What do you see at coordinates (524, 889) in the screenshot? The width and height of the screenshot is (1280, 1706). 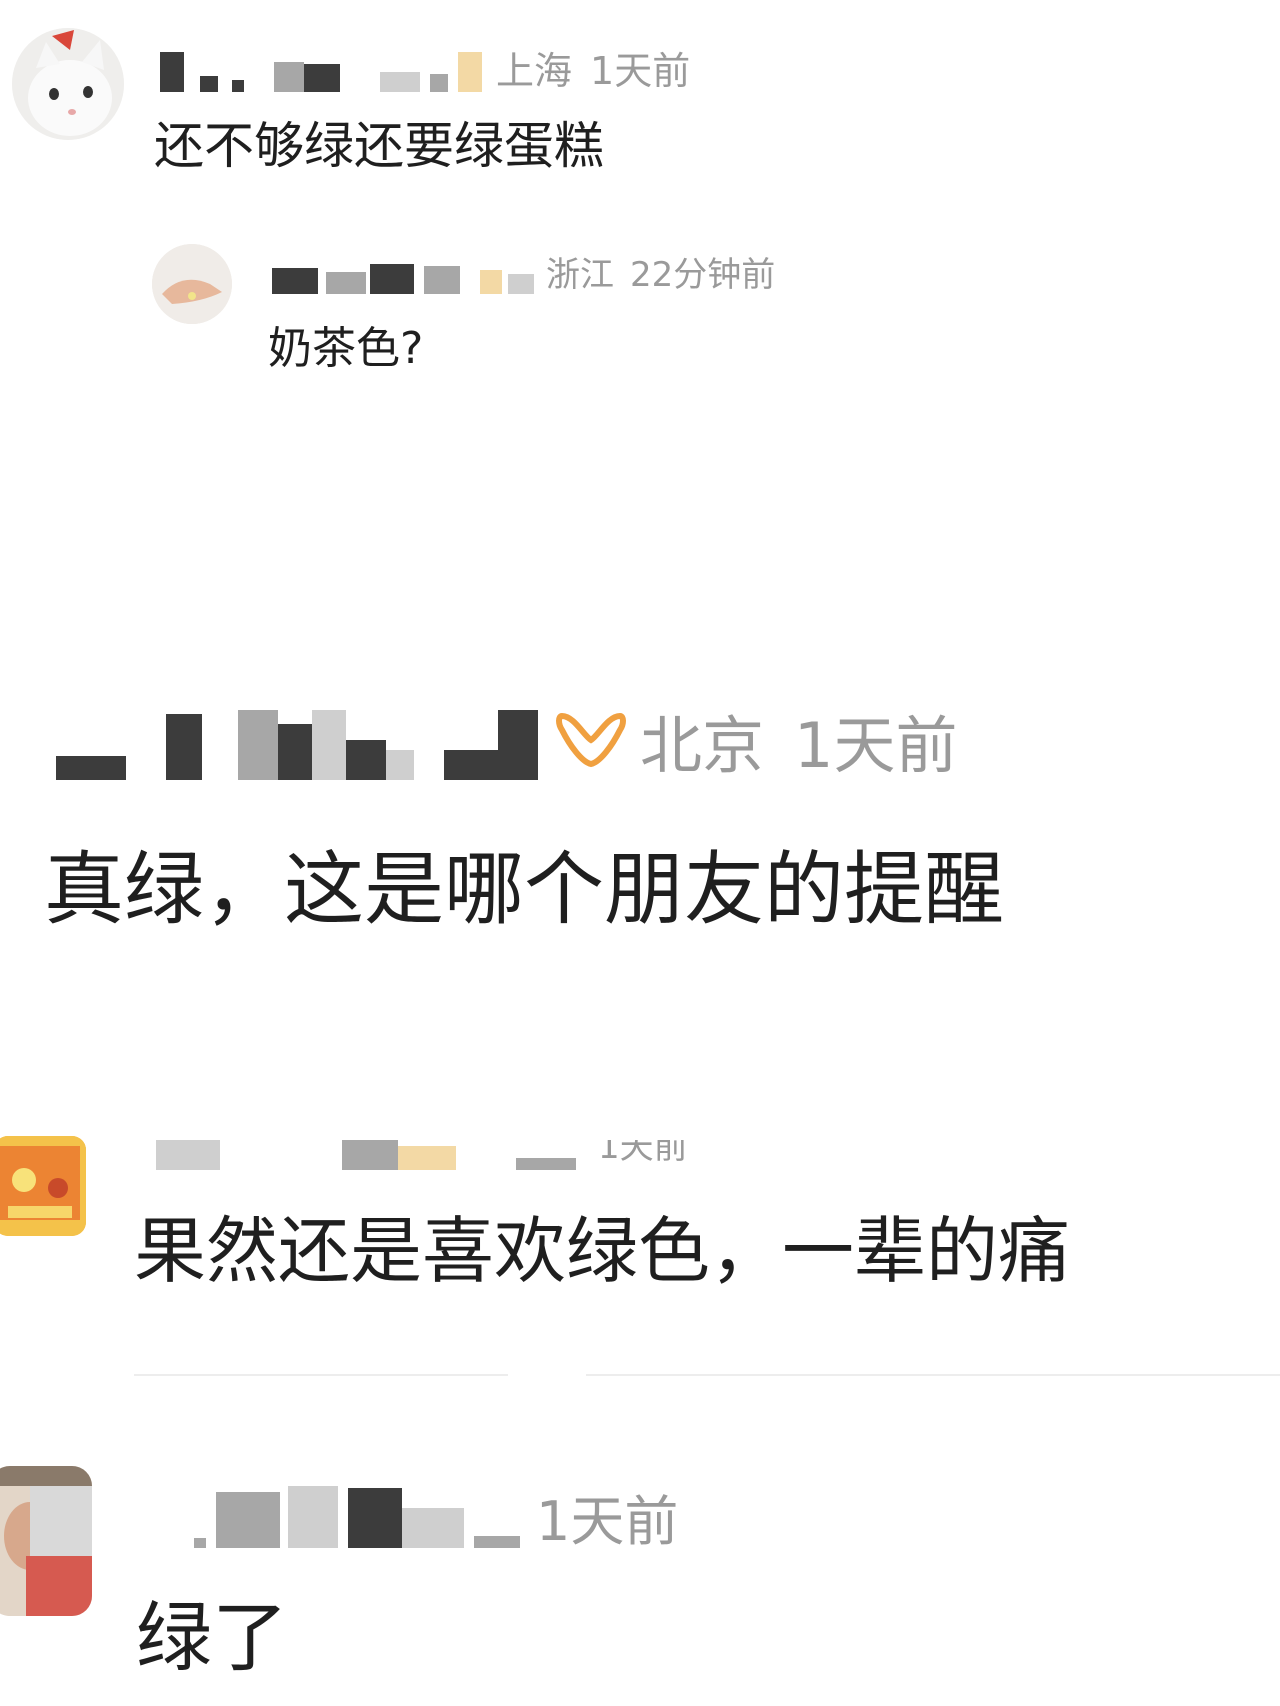 I see `comment-text: 真绿，这是哪个朋友的提醒` at bounding box center [524, 889].